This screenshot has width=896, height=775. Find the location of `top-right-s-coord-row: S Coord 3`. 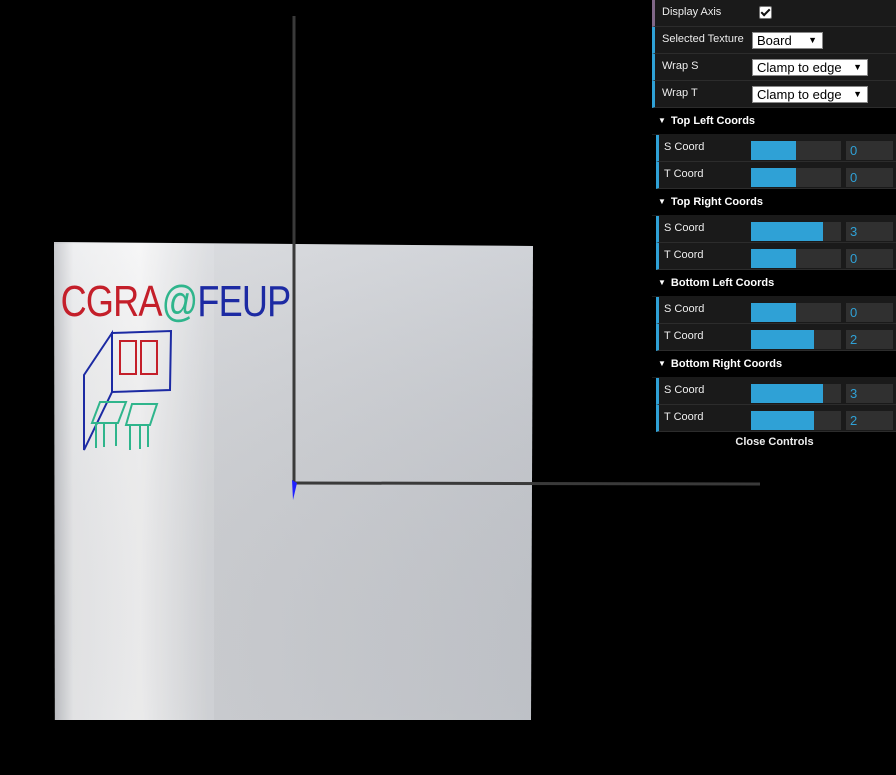

top-right-s-coord-row: S Coord 3 is located at coordinates (776, 229).